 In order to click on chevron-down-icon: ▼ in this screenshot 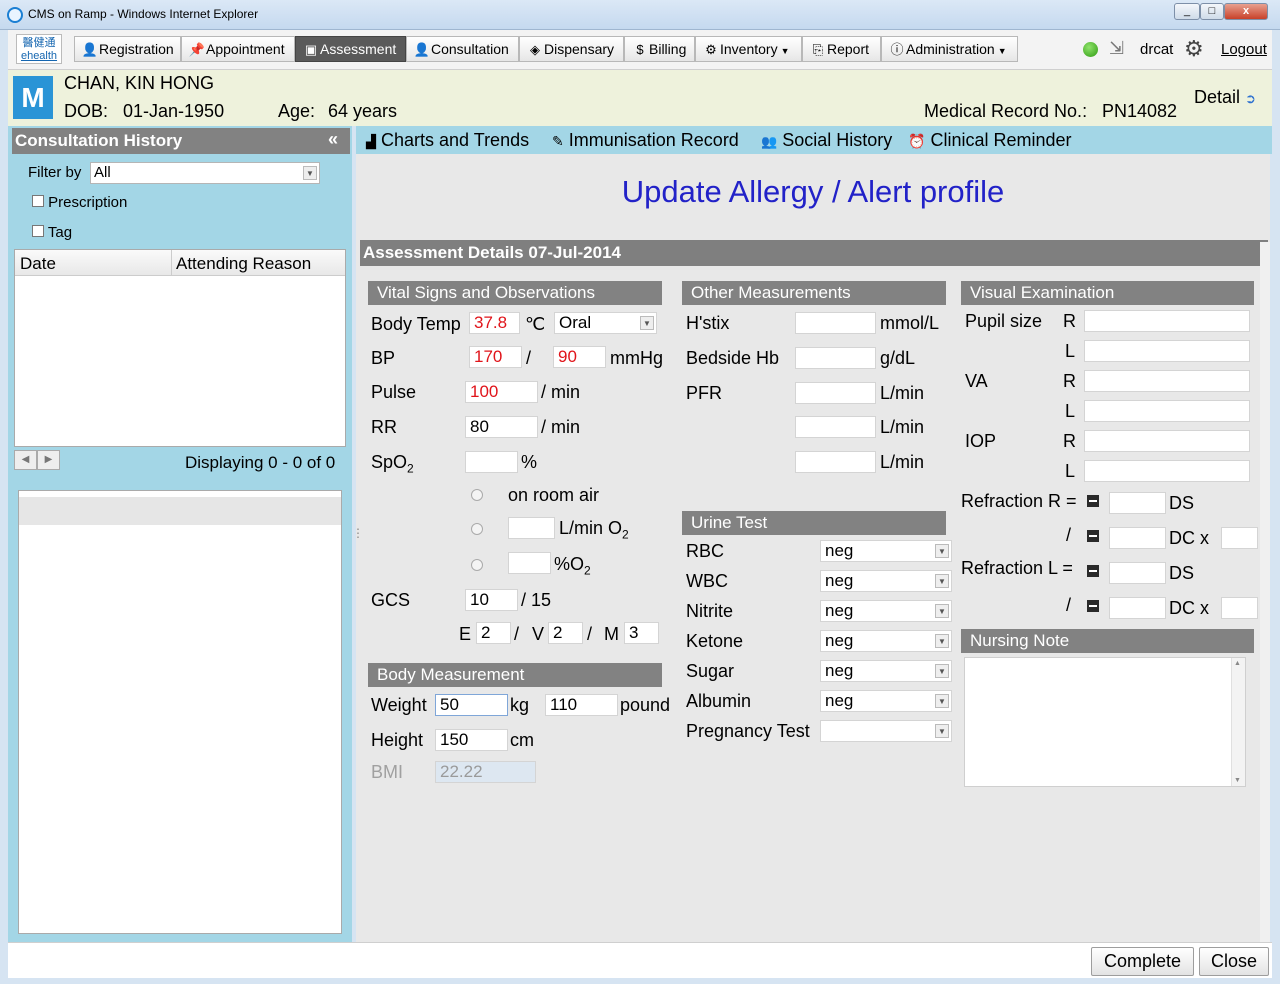, I will do `click(785, 51)`.